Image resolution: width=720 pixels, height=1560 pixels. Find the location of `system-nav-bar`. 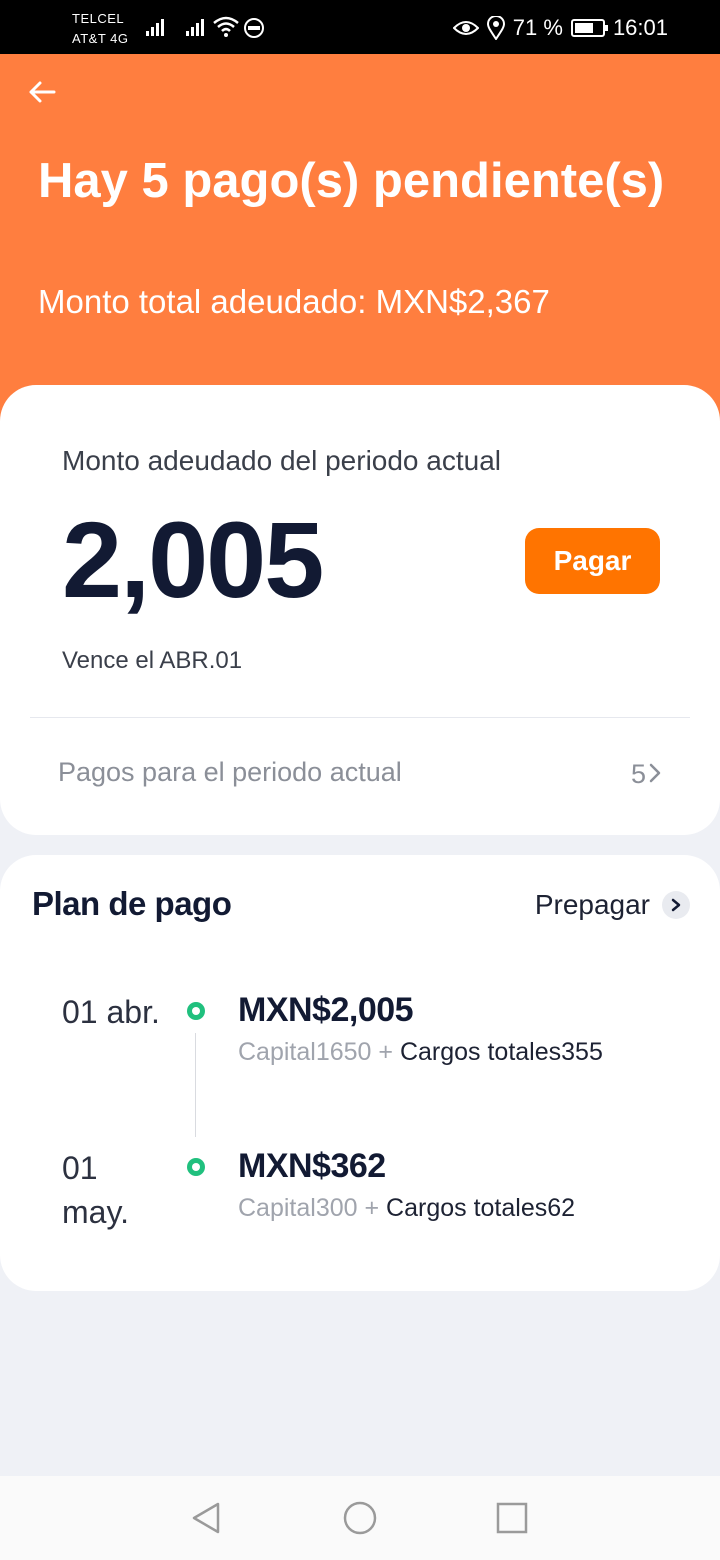

system-nav-bar is located at coordinates (360, 1518).